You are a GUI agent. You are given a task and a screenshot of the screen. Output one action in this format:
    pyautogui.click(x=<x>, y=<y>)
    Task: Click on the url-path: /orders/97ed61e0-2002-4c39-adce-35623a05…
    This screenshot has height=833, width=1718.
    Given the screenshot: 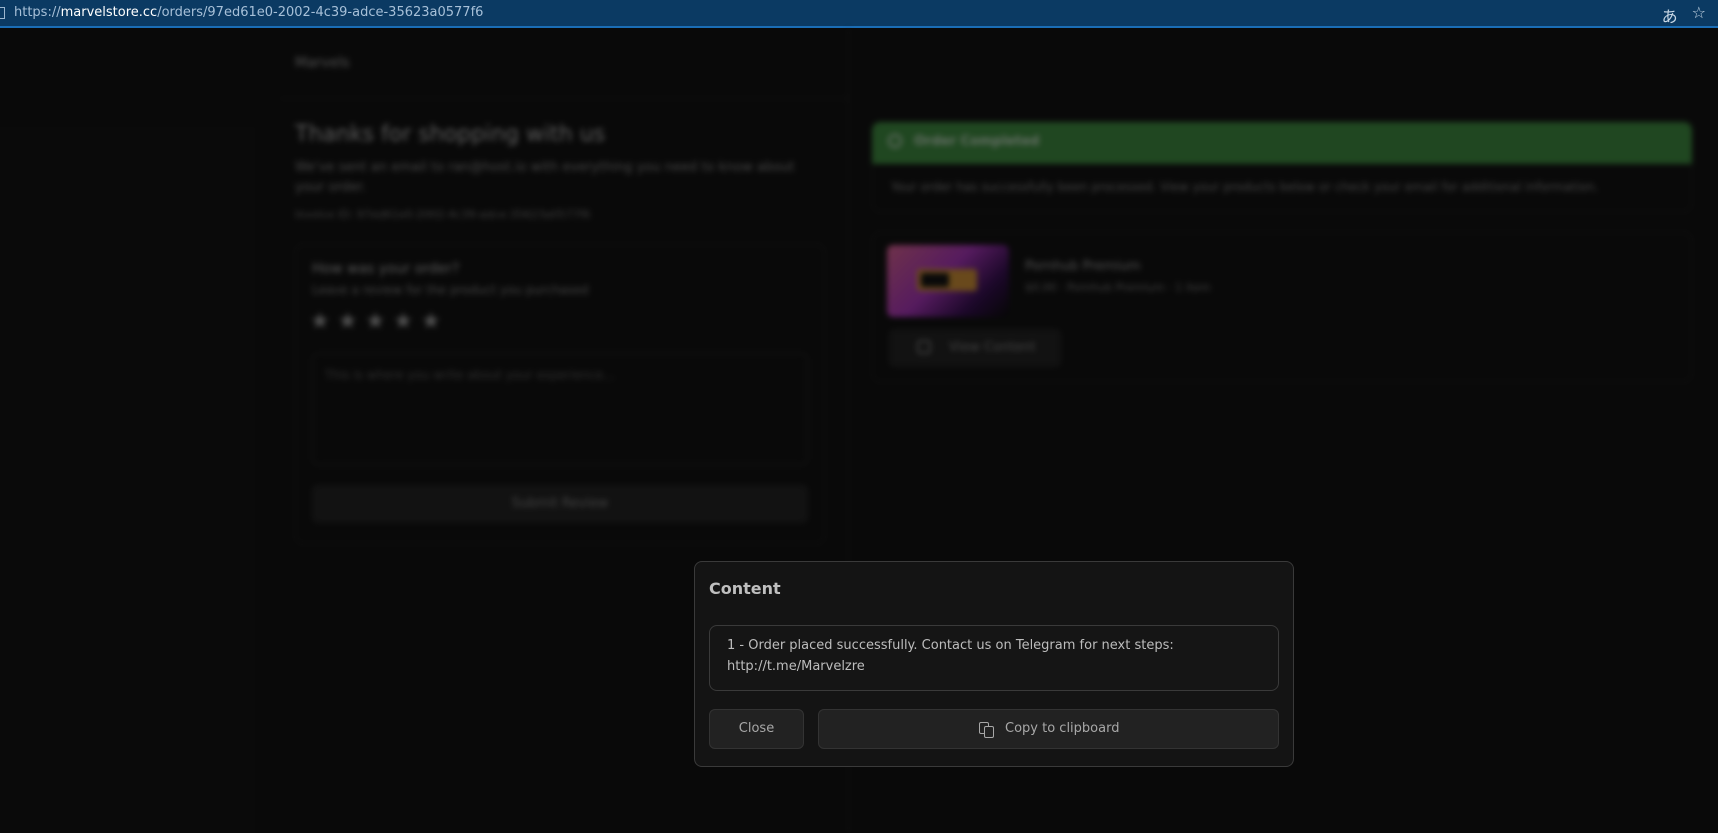 What is the action you would take?
    pyautogui.click(x=320, y=12)
    